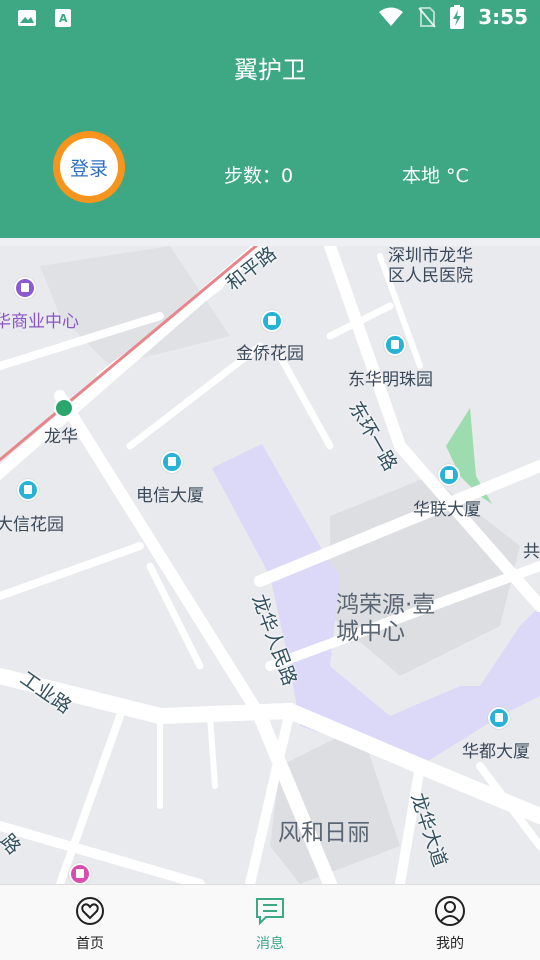  I want to click on tab-messages: 消息, so click(270, 922).